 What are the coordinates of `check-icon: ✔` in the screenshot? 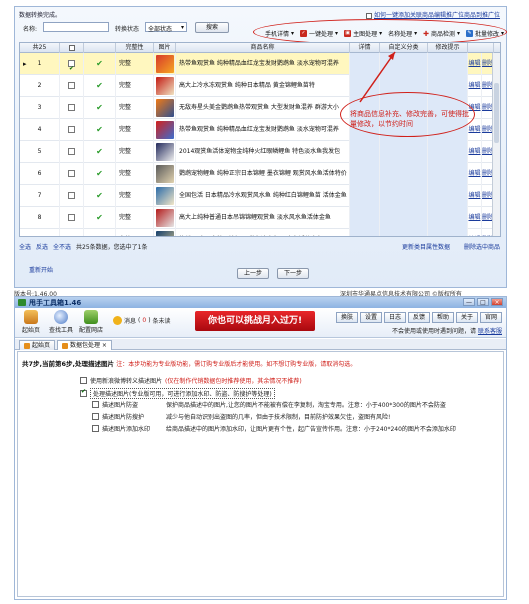 It's located at (99, 195).